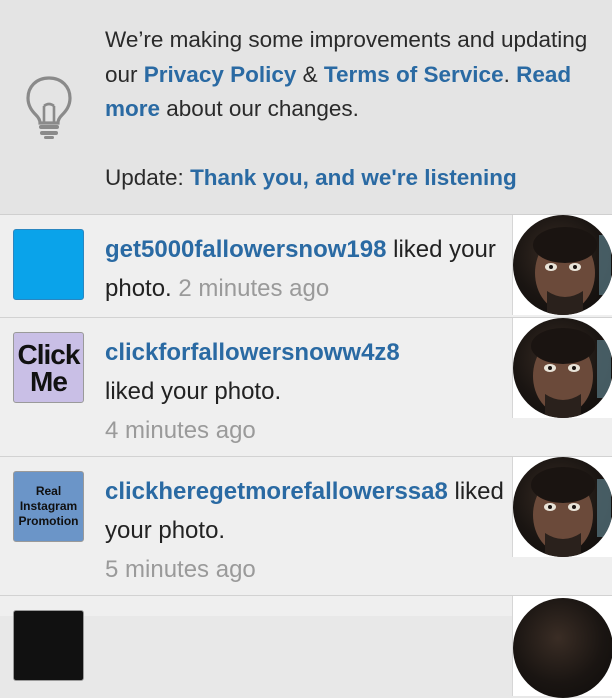 This screenshot has width=612, height=698. Describe the element at coordinates (414, 74) in the screenshot. I see `terms-of-service-link: Terms of Service` at that location.